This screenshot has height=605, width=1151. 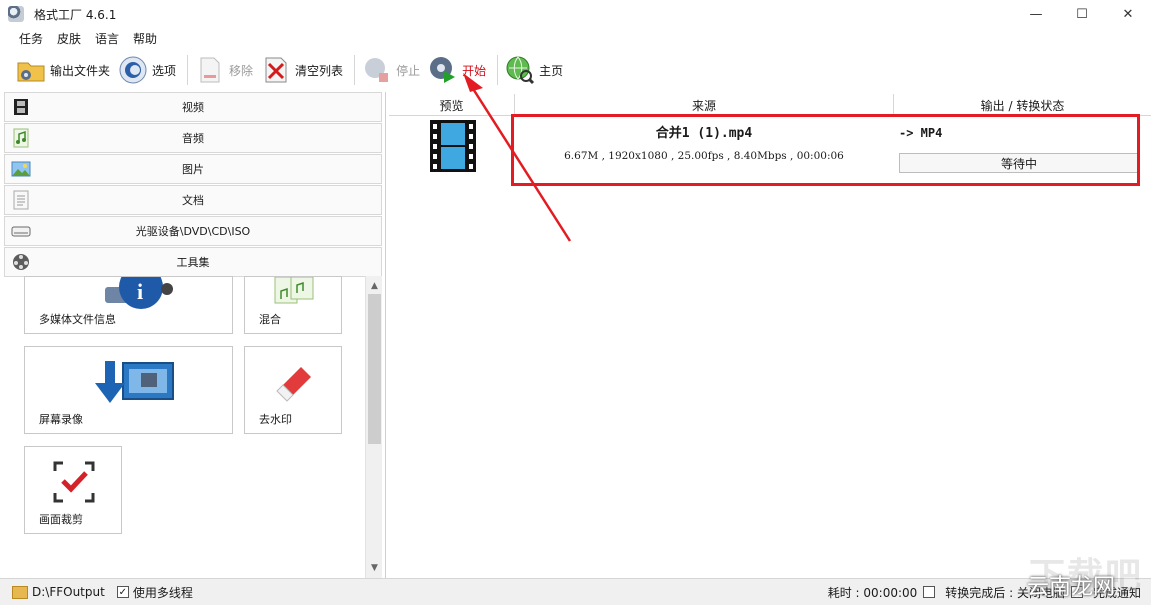 What do you see at coordinates (1128, 14) in the screenshot?
I see `close-button: ✕` at bounding box center [1128, 14].